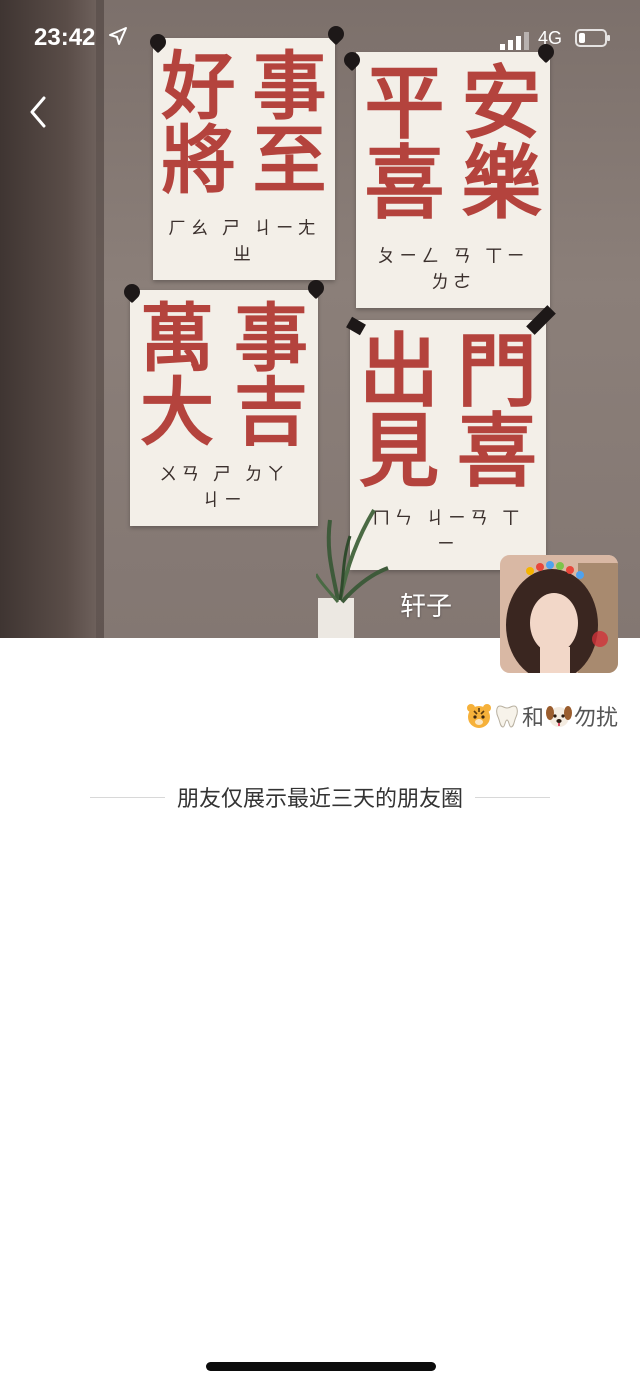 The height and width of the screenshot is (1385, 640). Describe the element at coordinates (100, 319) in the screenshot. I see `wall-edge` at that location.